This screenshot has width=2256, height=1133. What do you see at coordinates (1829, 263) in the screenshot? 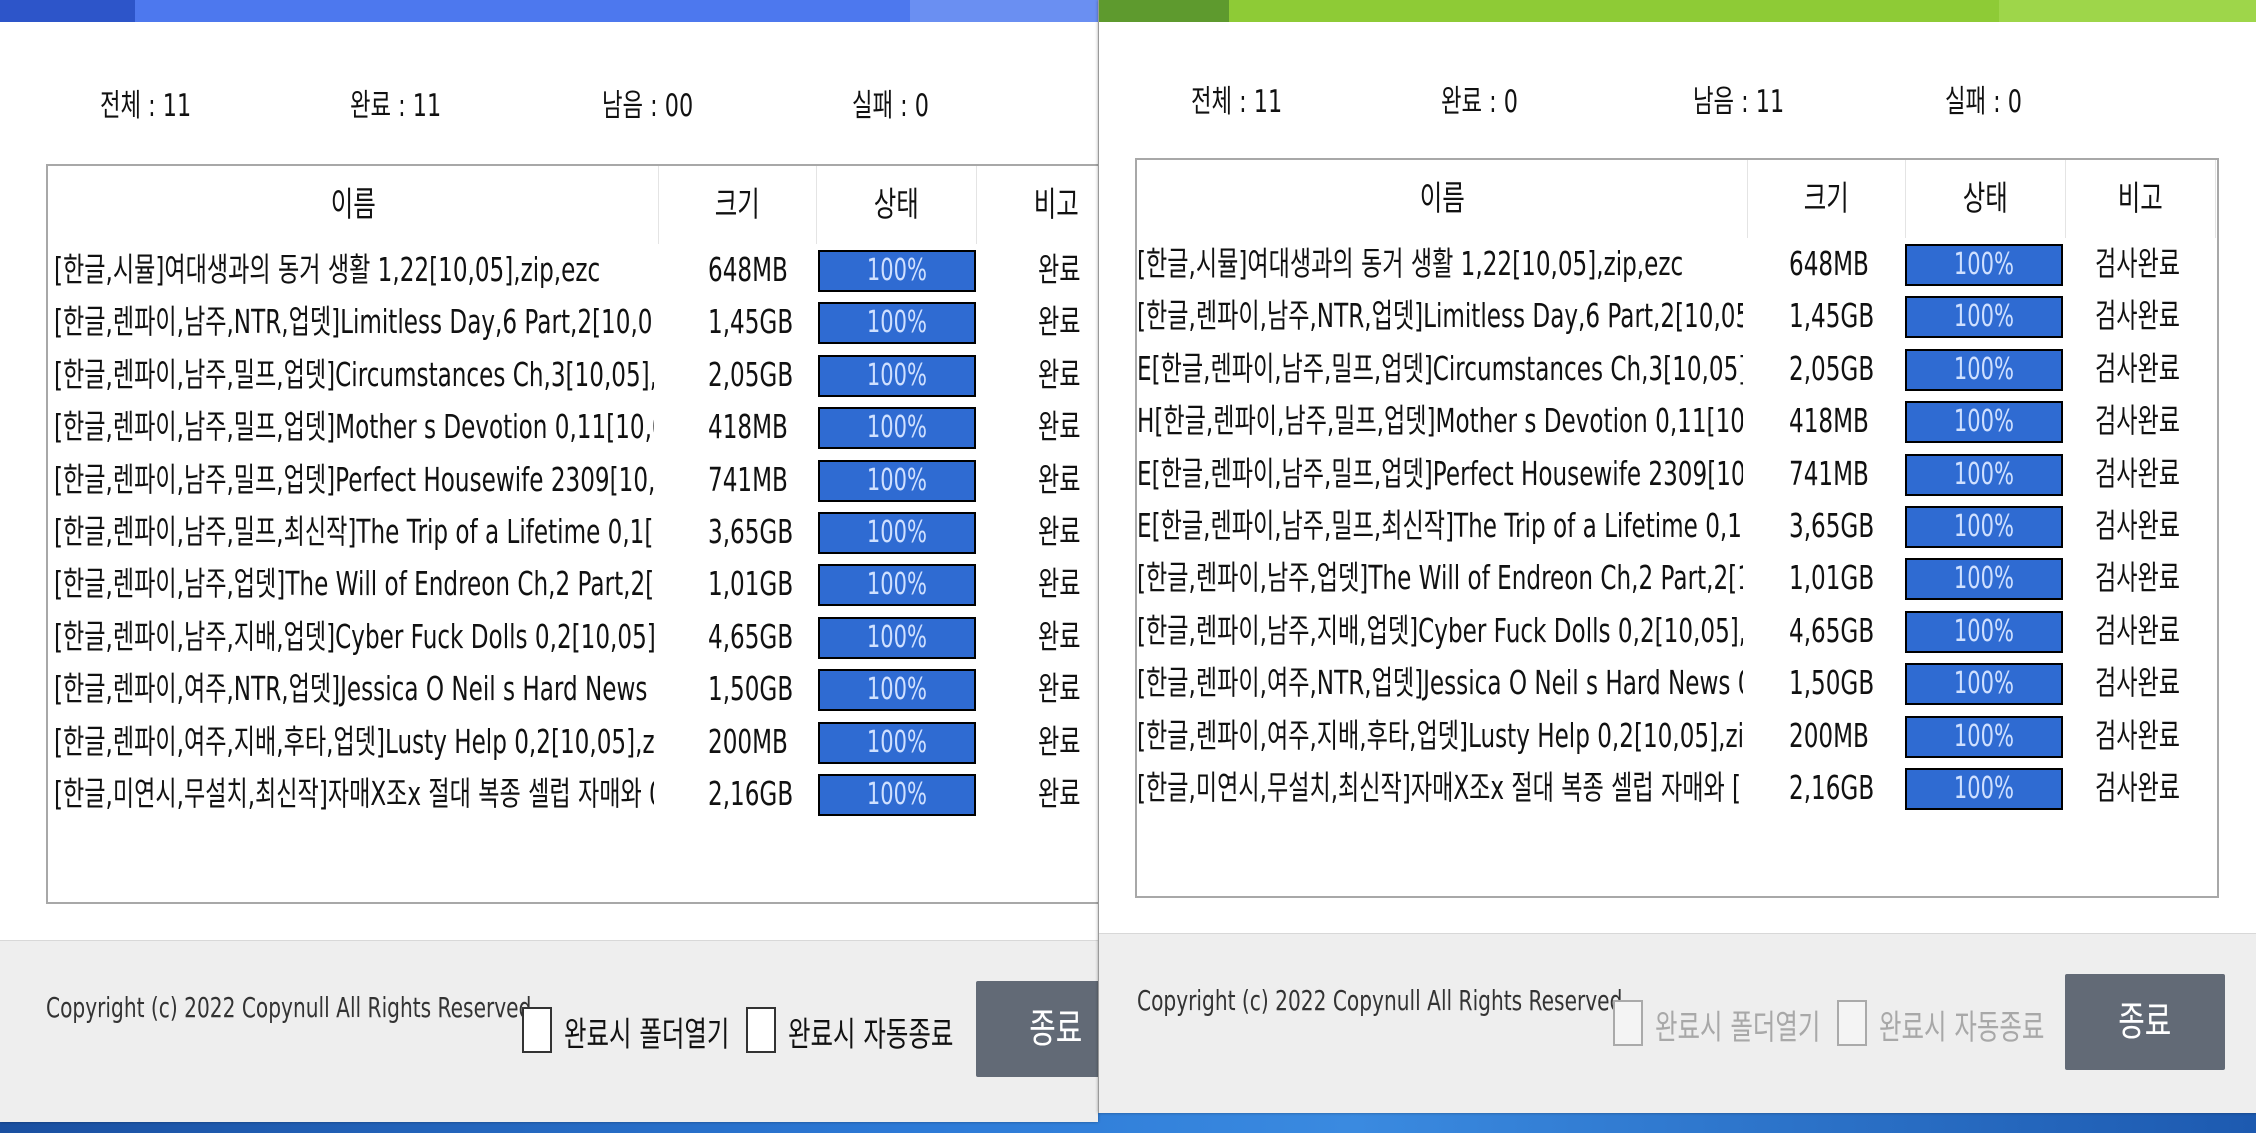
I see `file-size: 648MB` at bounding box center [1829, 263].